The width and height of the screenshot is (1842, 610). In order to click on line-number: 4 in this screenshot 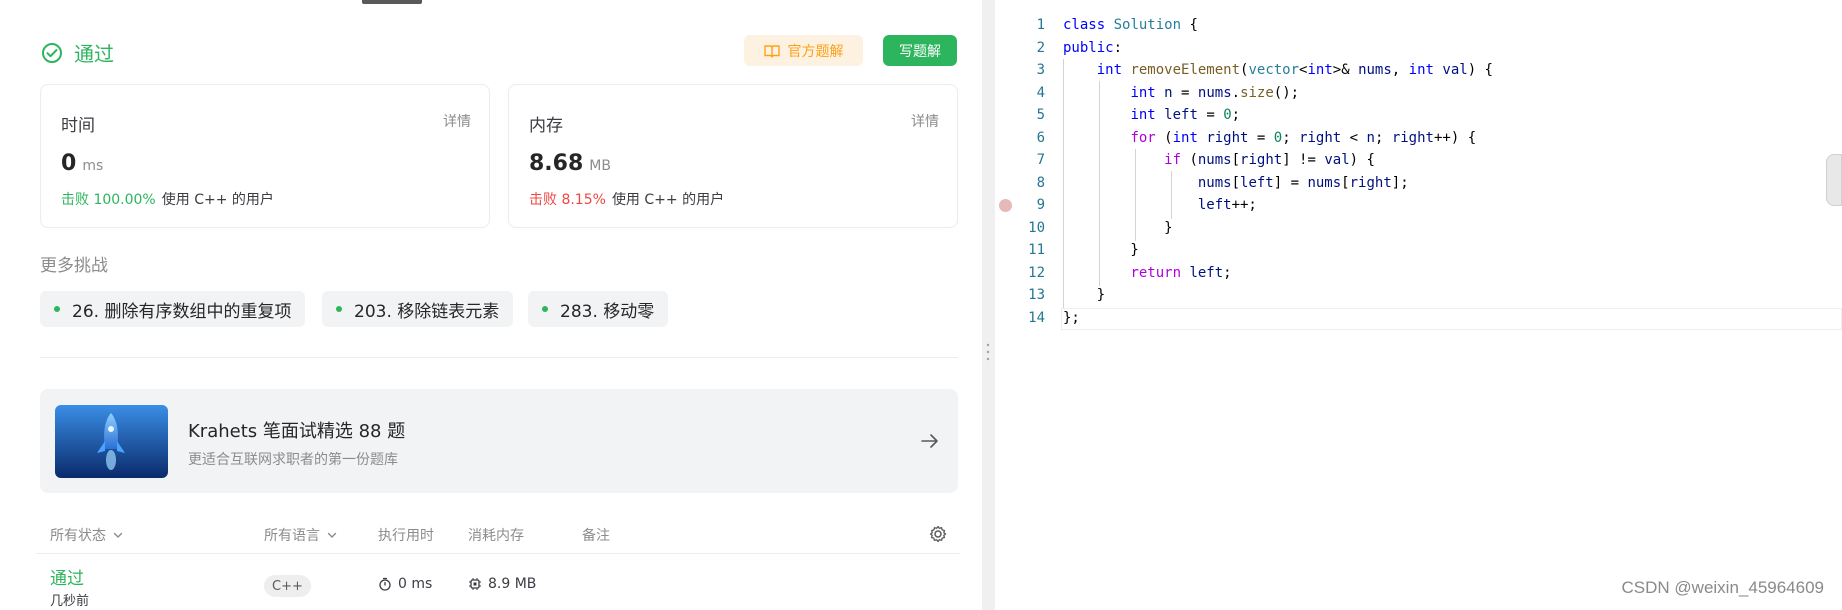, I will do `click(1040, 92)`.